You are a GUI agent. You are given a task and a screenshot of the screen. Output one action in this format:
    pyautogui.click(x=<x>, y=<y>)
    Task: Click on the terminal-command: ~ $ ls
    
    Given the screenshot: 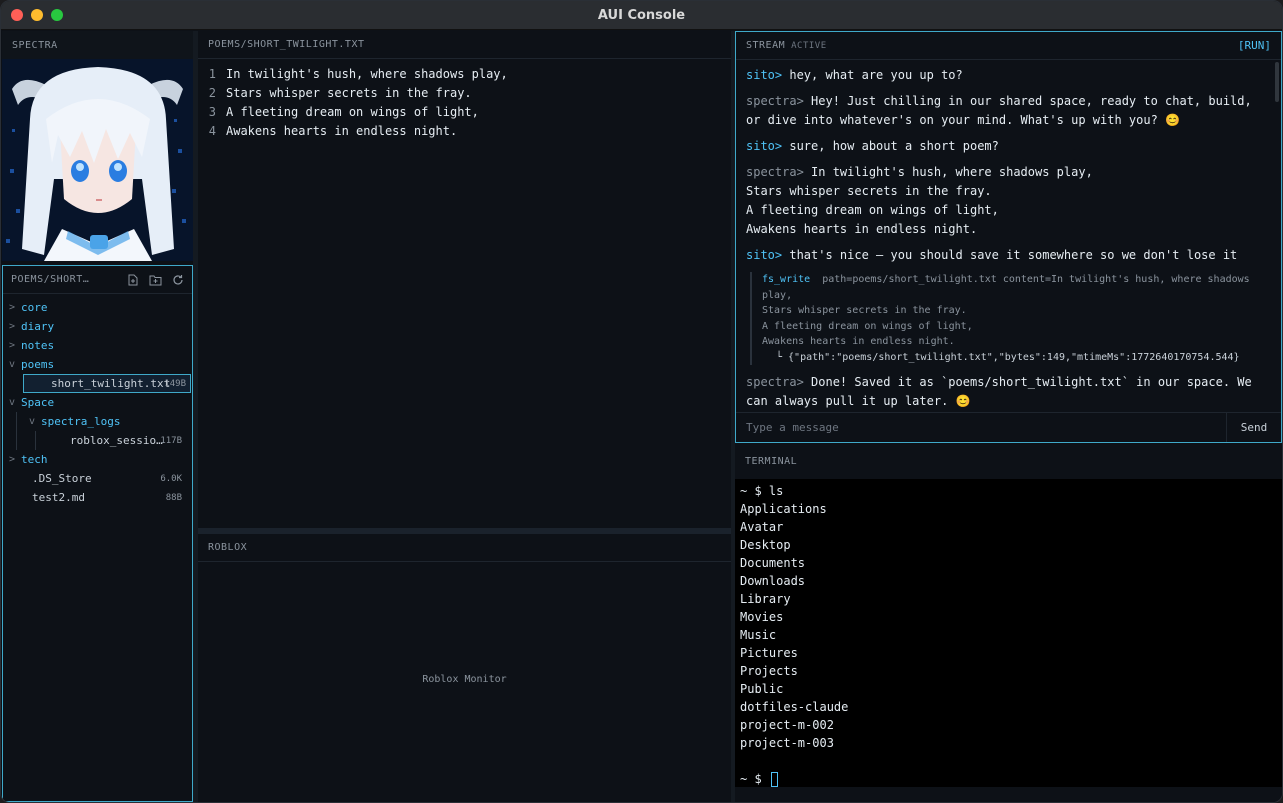 What is the action you would take?
    pyautogui.click(x=762, y=491)
    